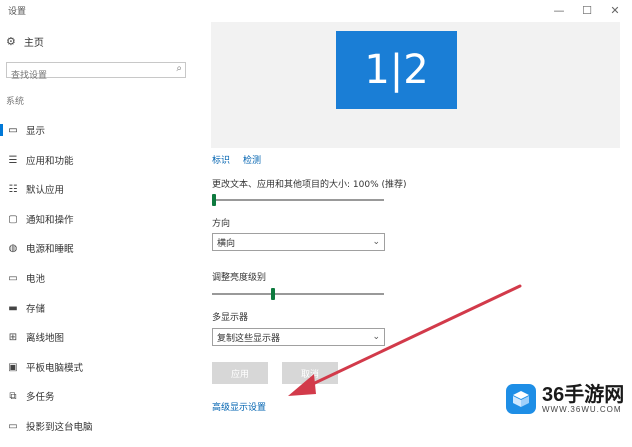  I want to click on display-icon: ▭, so click(13, 130).